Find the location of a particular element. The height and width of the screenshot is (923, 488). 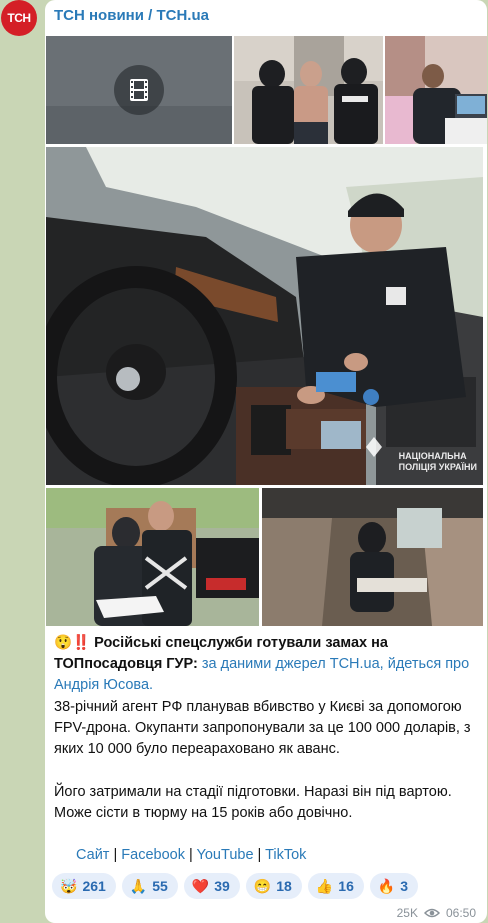

reaction-count: 16 is located at coordinates (346, 886).